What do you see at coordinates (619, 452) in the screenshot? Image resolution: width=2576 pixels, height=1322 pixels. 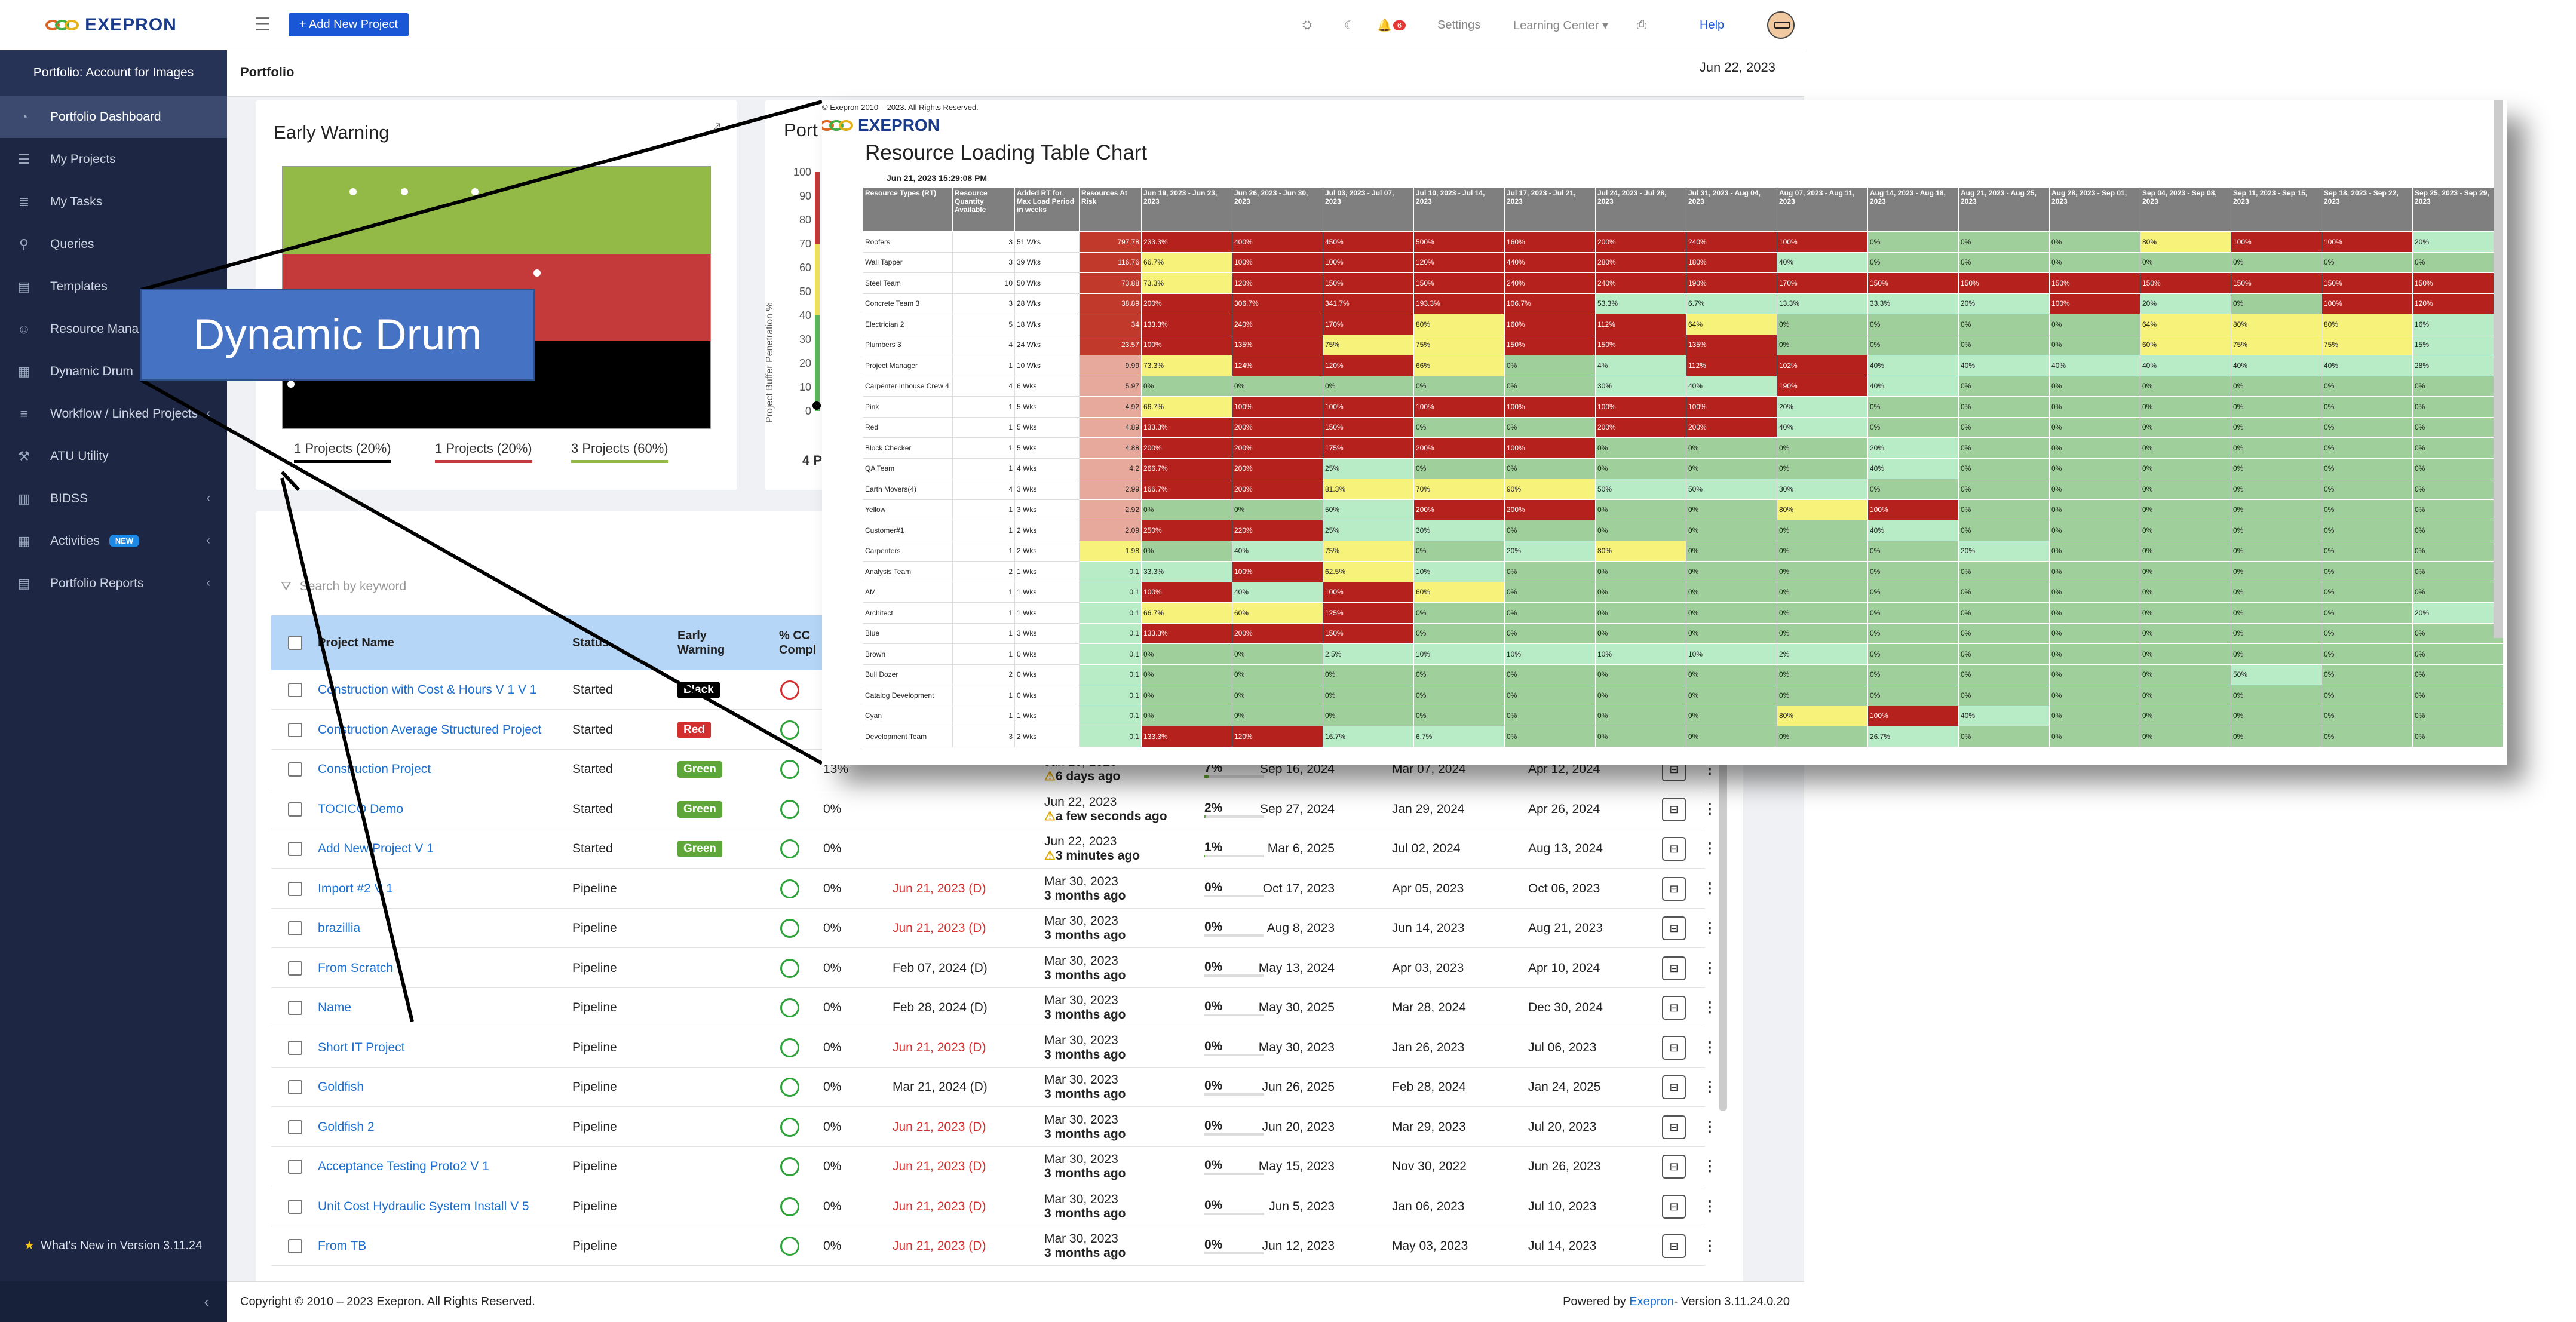 I see `legend-item: 3 Projects (60%)` at bounding box center [619, 452].